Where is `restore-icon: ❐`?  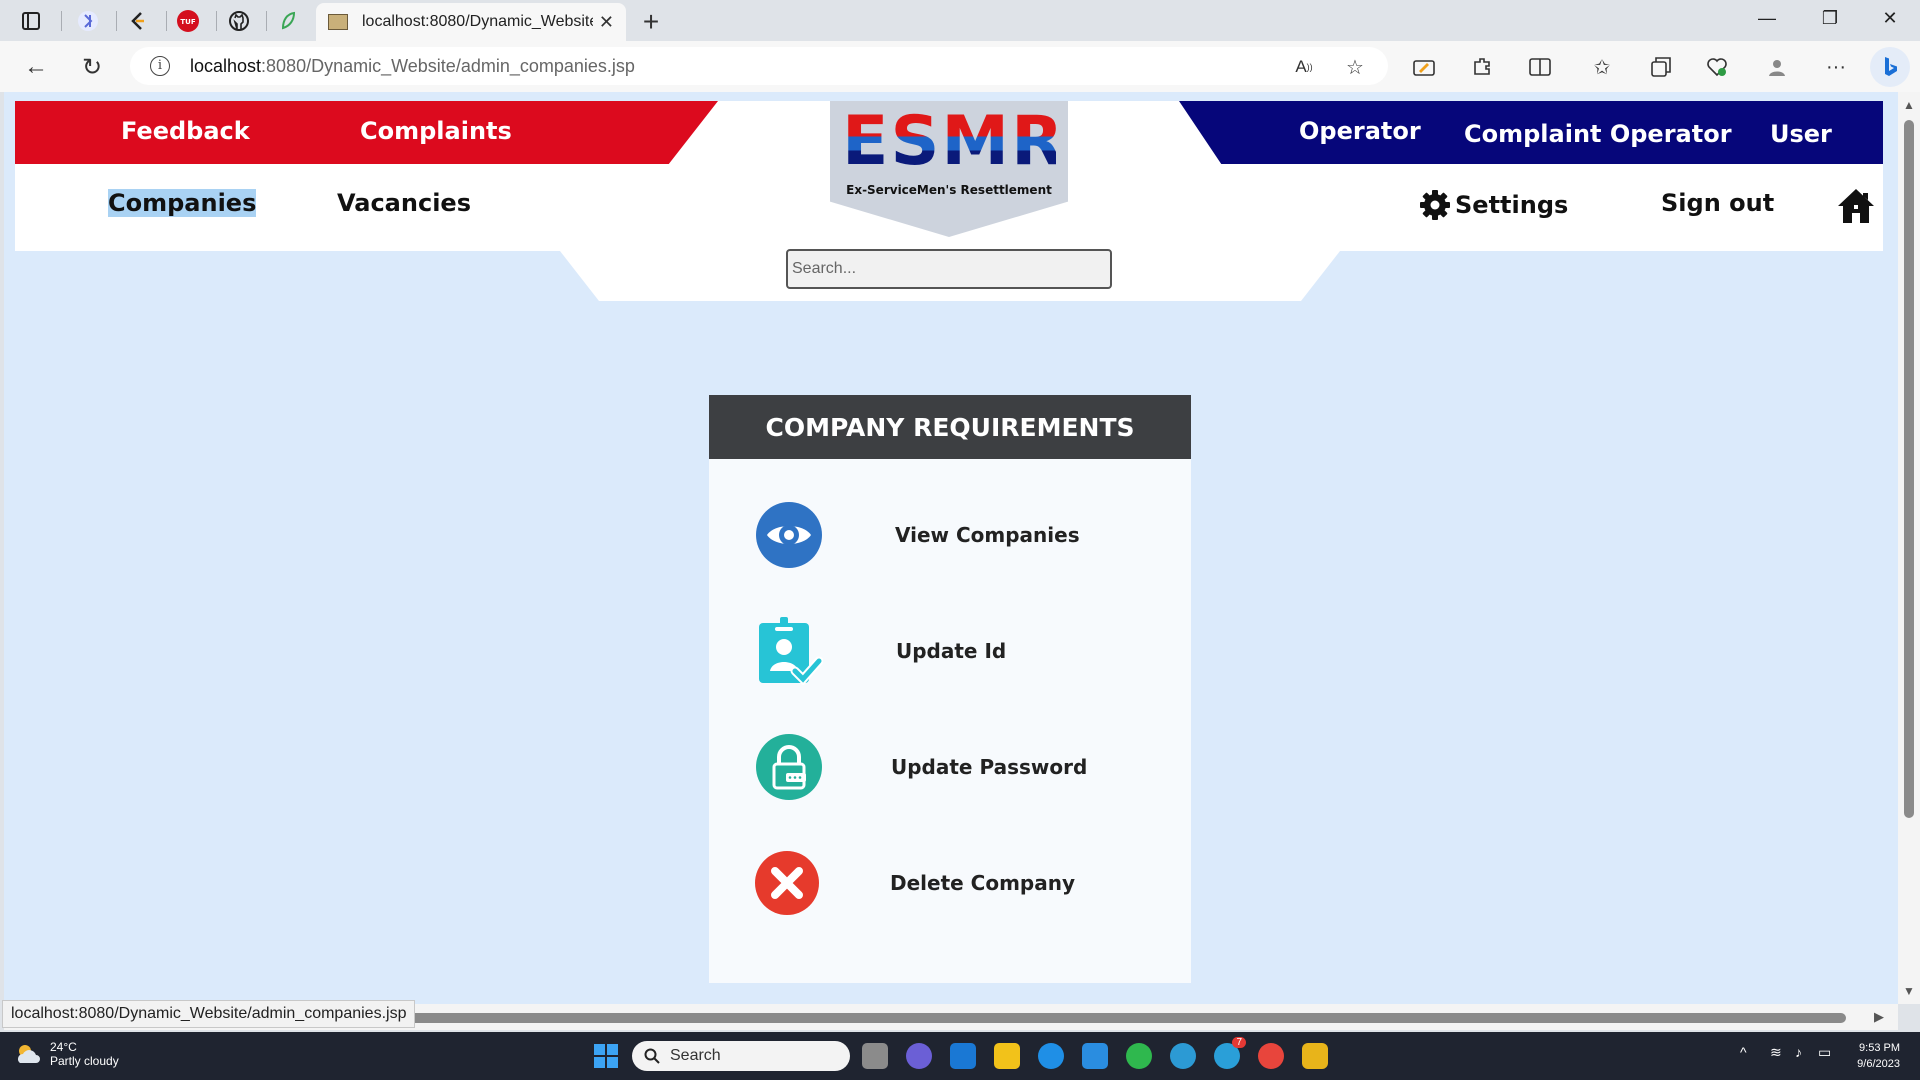 restore-icon: ❐ is located at coordinates (1830, 18).